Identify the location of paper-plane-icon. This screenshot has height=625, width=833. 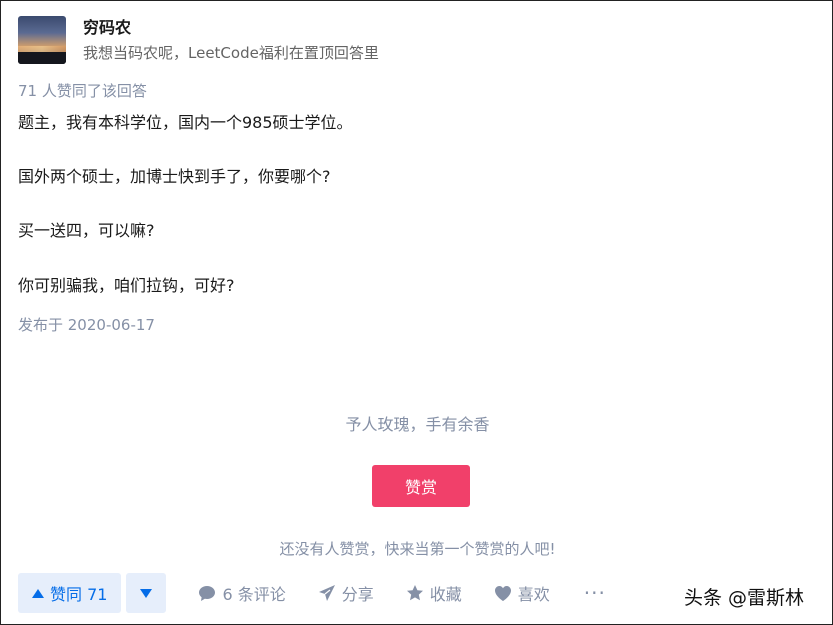
(327, 593).